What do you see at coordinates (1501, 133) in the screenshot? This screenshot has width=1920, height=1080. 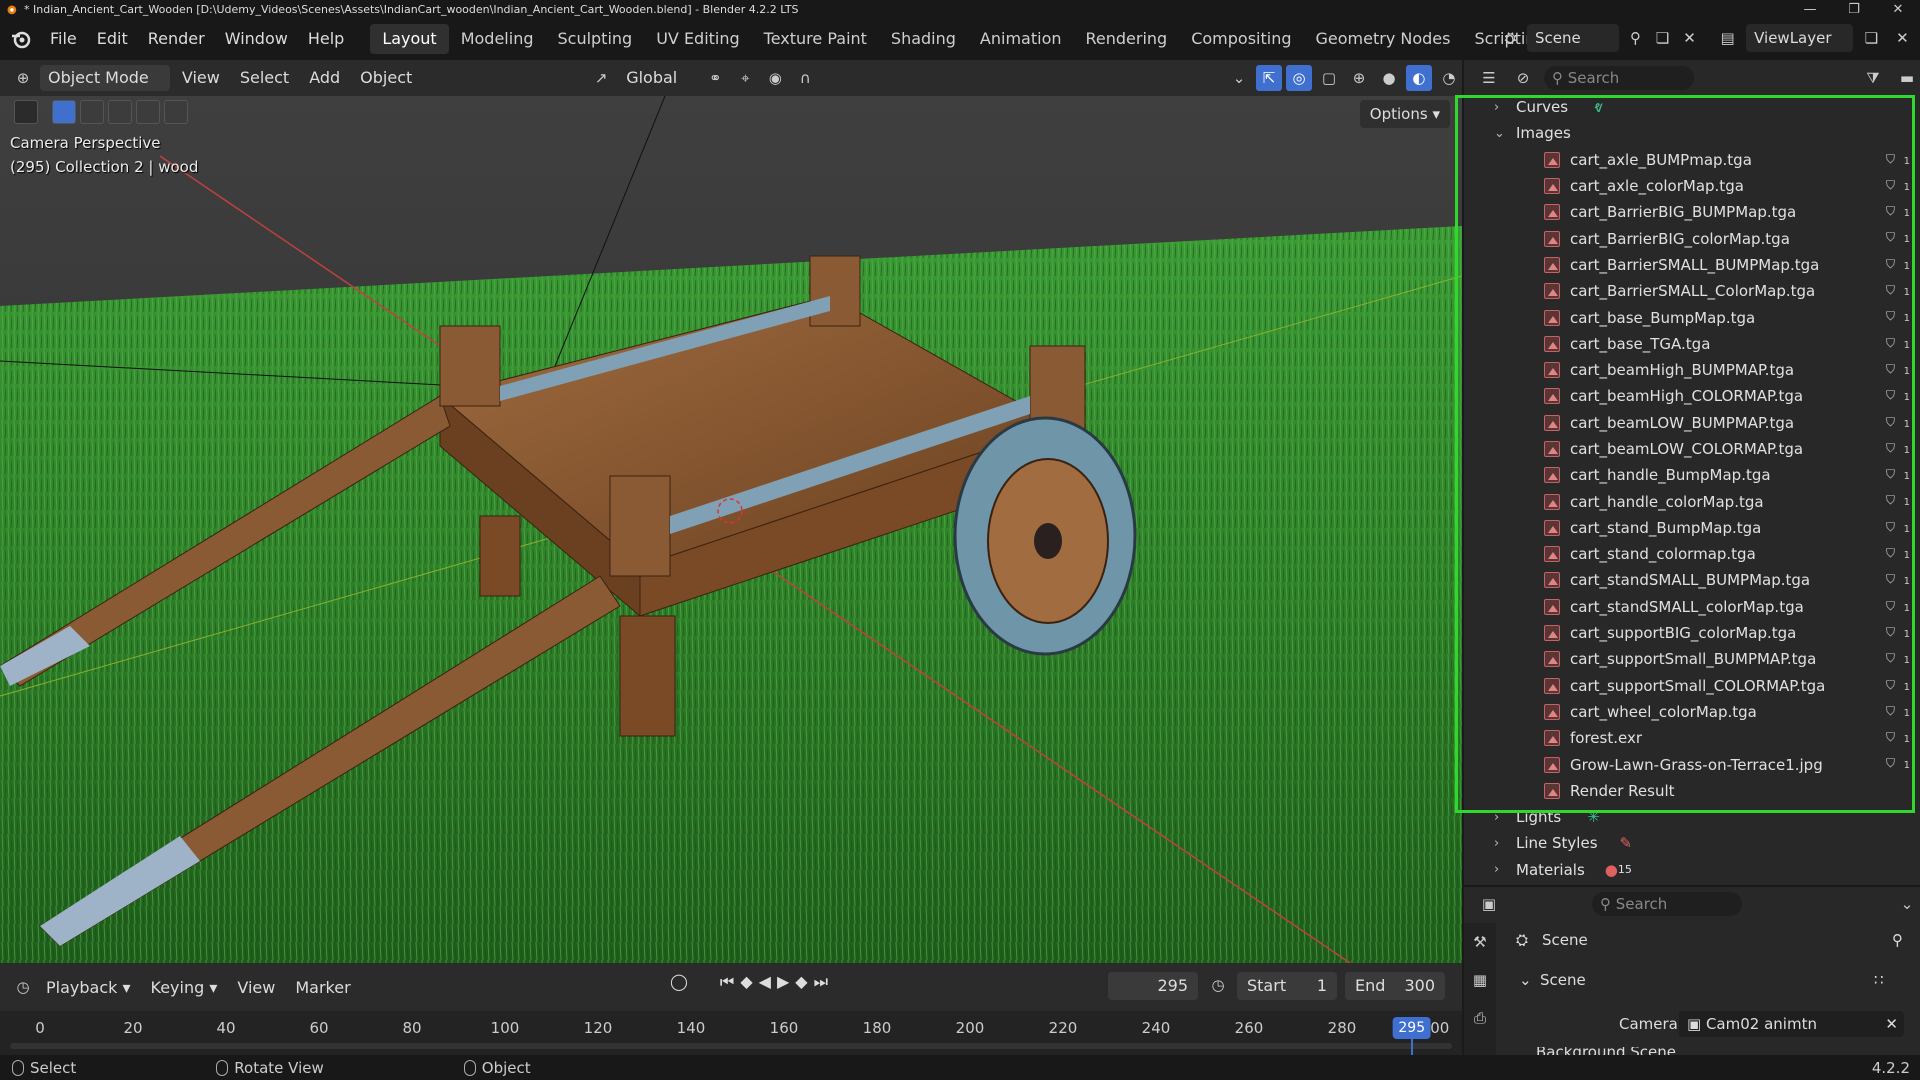 I see `collapse-arrow-icon: ⌄` at bounding box center [1501, 133].